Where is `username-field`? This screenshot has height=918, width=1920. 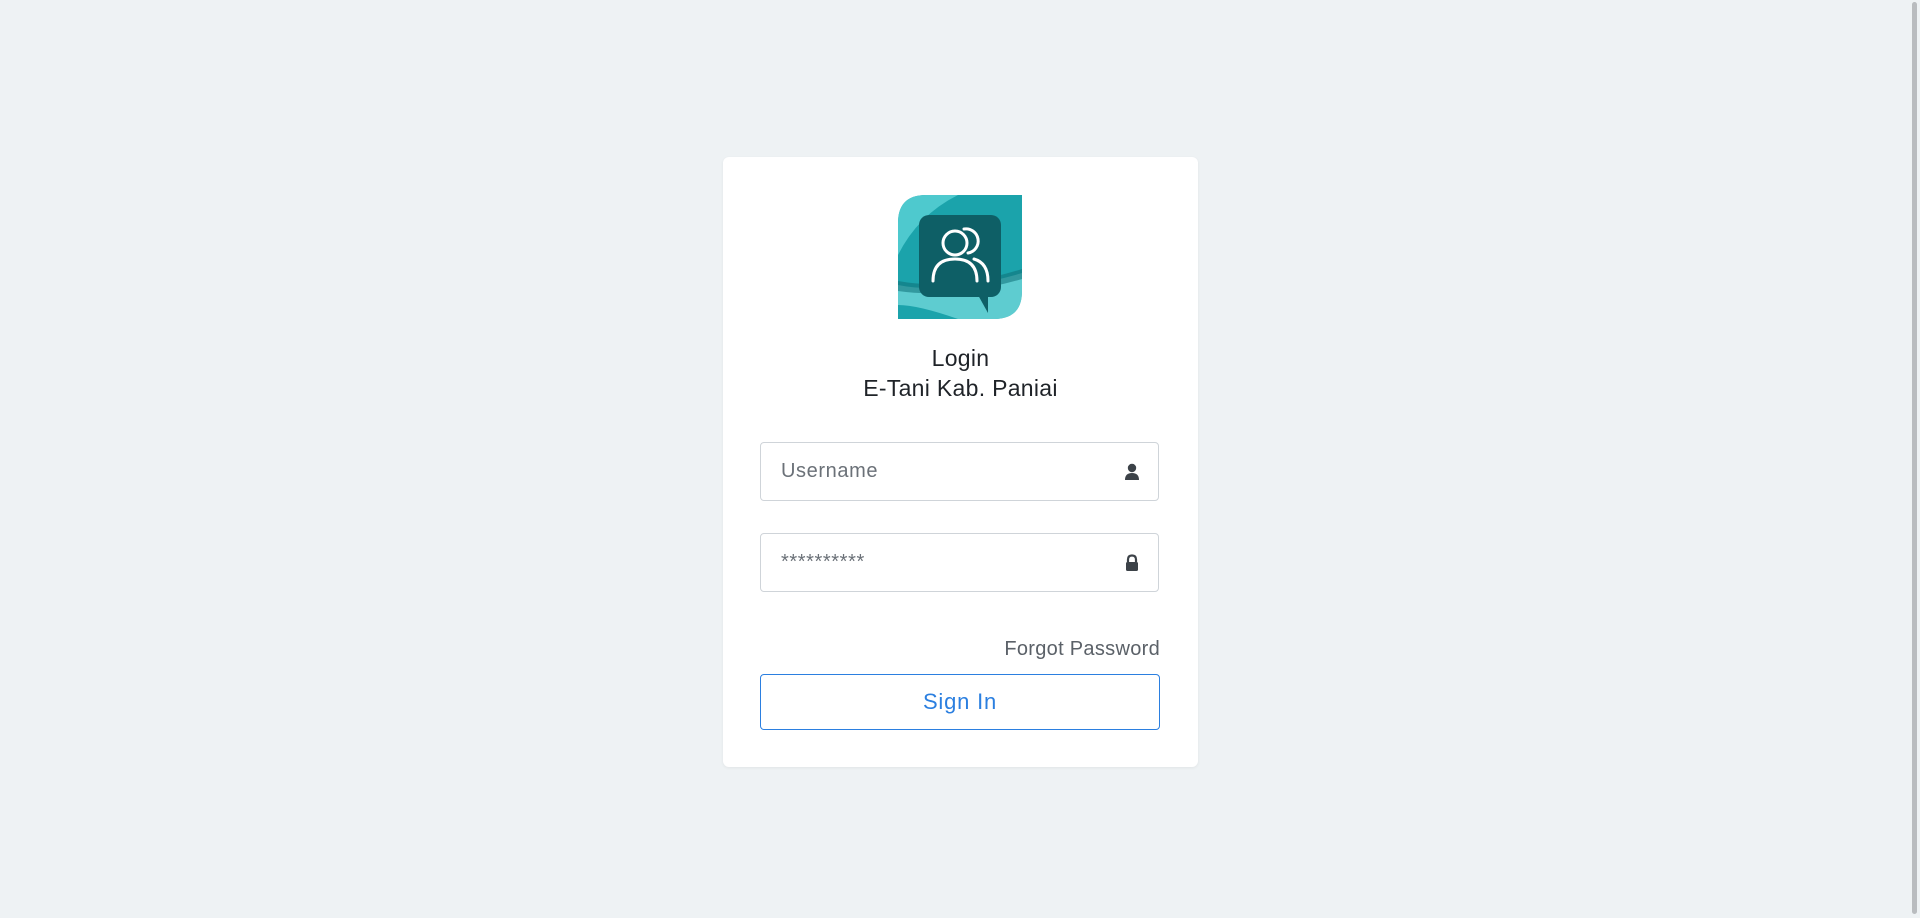 username-field is located at coordinates (959, 471).